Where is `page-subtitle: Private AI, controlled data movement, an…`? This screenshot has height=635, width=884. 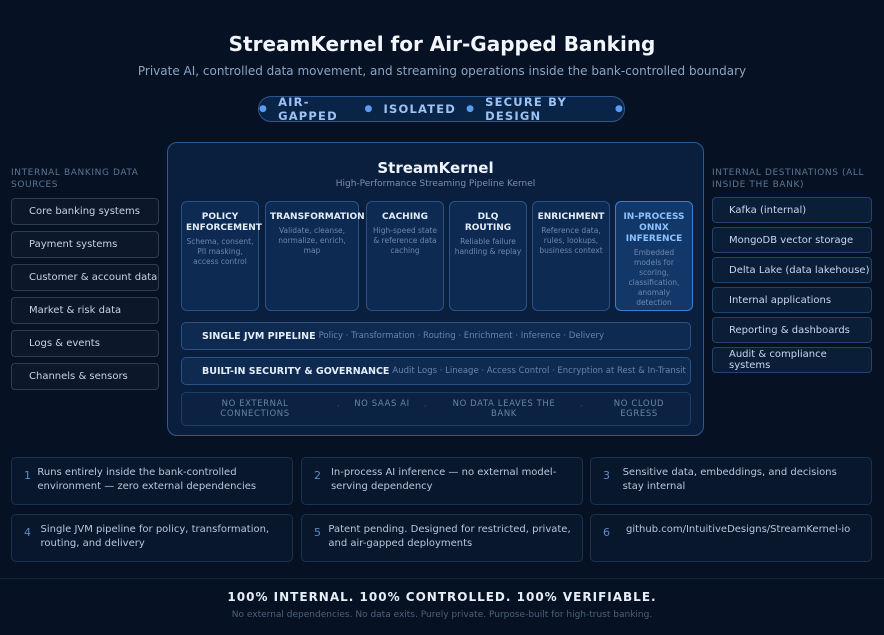 page-subtitle: Private AI, controlled data movement, an… is located at coordinates (442, 71).